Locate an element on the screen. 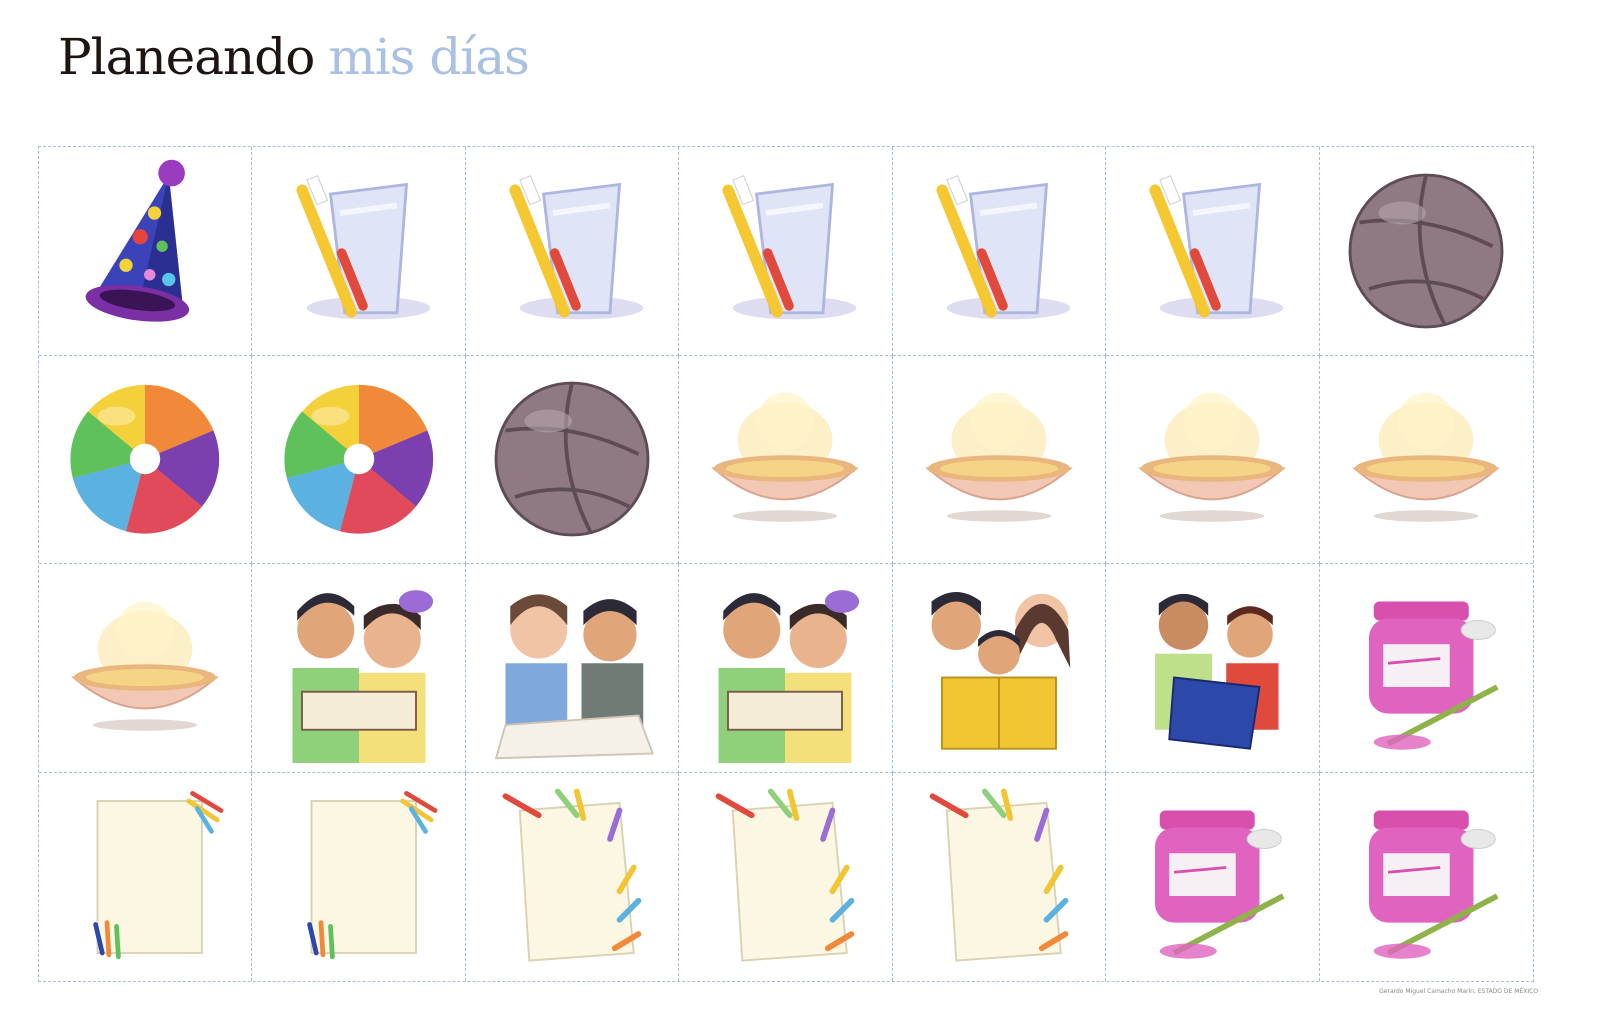 This screenshot has height=1029, width=1600. card-boys-reading-book is located at coordinates (1213, 668).